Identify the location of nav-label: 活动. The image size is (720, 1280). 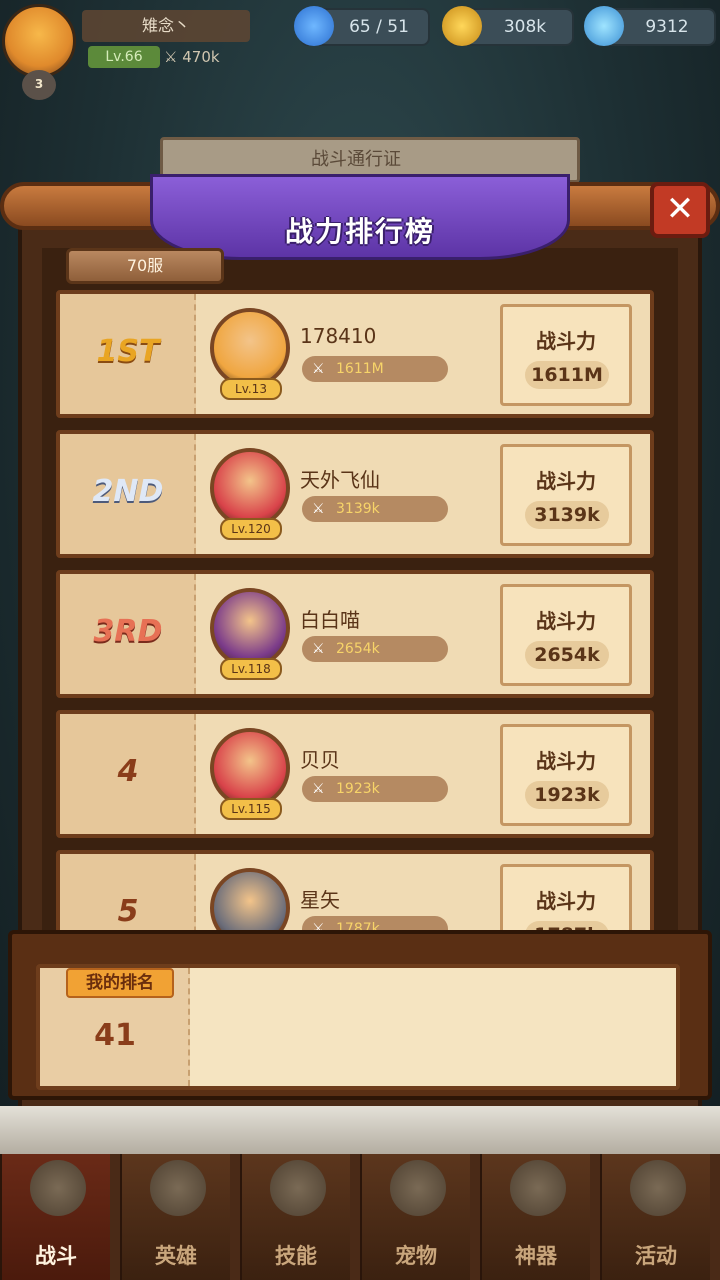
(656, 1256).